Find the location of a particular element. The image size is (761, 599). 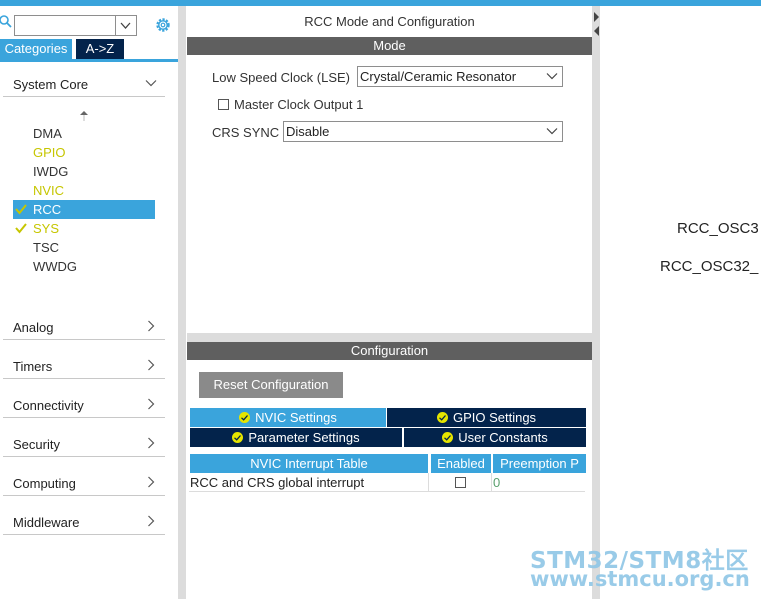

pin-label-rcc-osc32-out: RCC_OSC32_ is located at coordinates (709, 266).